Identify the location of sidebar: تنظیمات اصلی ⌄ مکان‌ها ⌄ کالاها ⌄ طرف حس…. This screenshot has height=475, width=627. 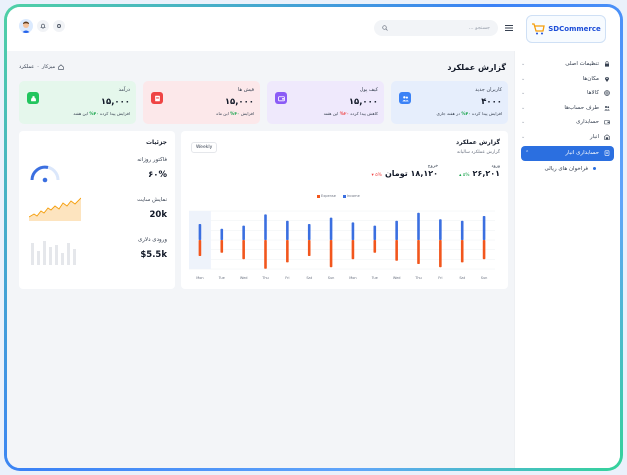
(567, 259).